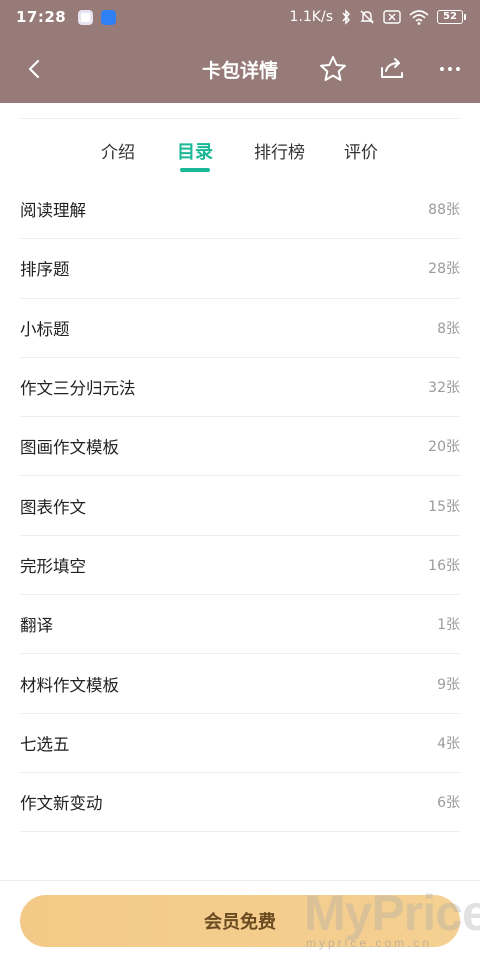 The height and width of the screenshot is (960, 480). I want to click on top-divider, so click(240, 118).